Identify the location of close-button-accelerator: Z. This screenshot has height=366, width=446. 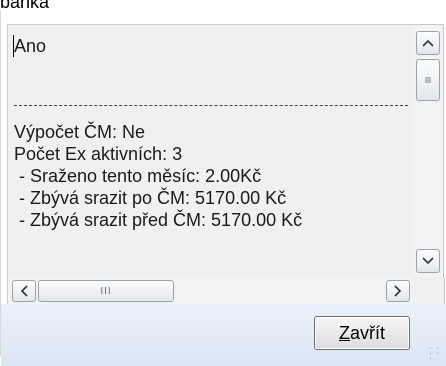
(344, 332).